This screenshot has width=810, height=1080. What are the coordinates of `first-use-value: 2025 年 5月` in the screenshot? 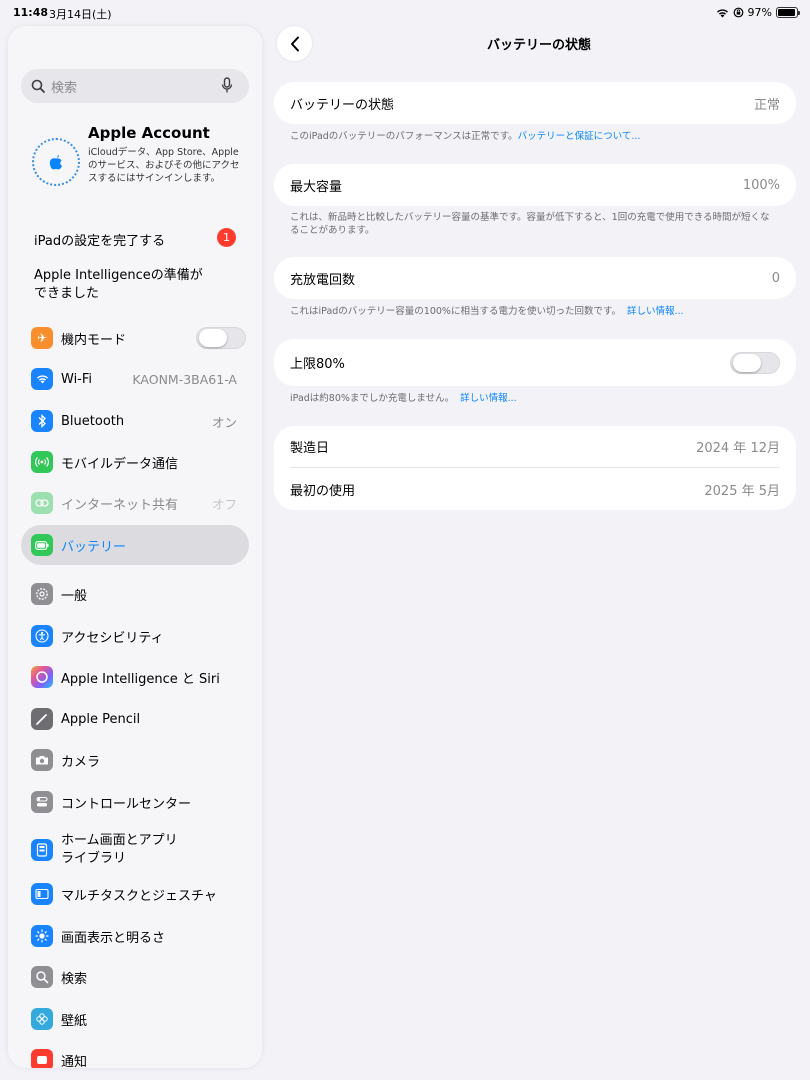 It's located at (742, 491).